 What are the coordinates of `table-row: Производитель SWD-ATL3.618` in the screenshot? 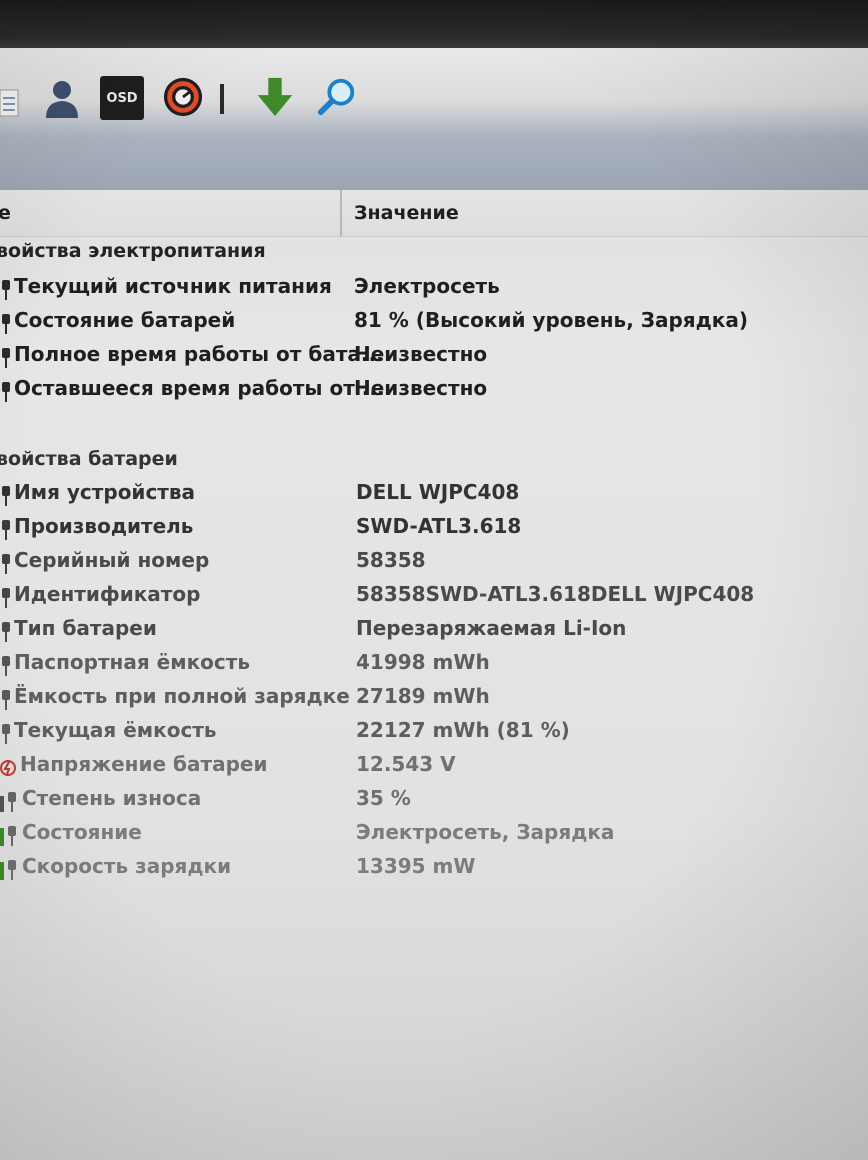 It's located at (434, 531).